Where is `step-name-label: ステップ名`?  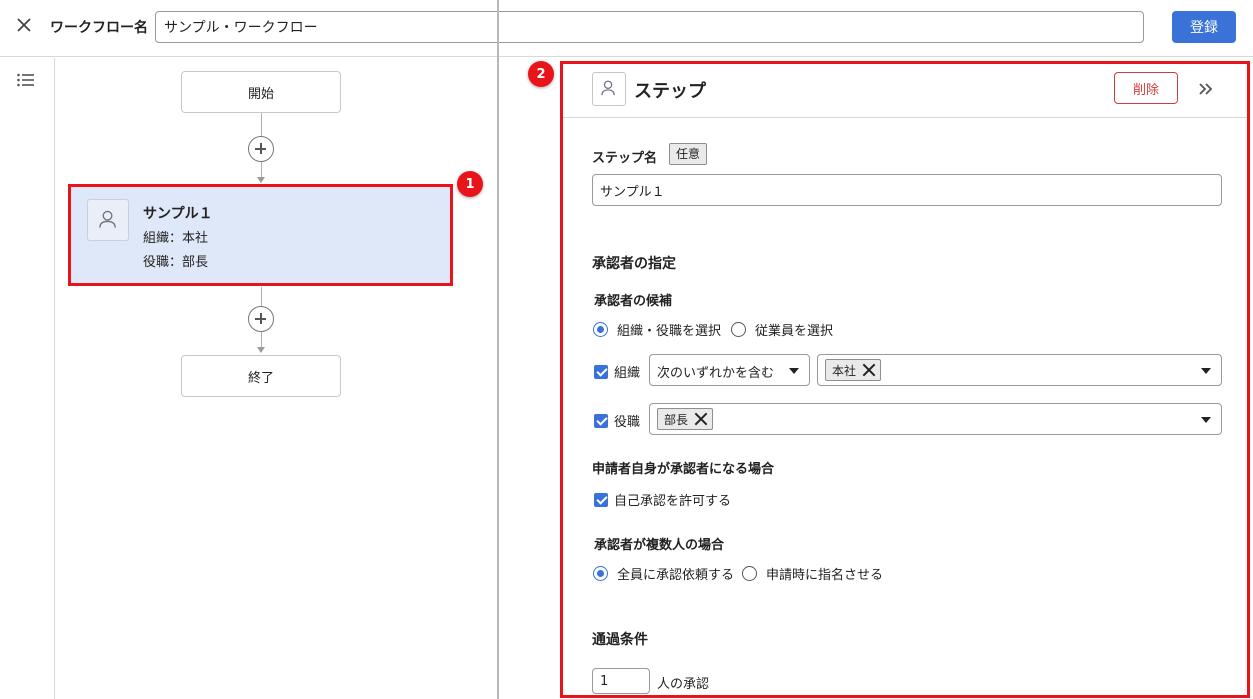
step-name-label: ステップ名 is located at coordinates (625, 158).